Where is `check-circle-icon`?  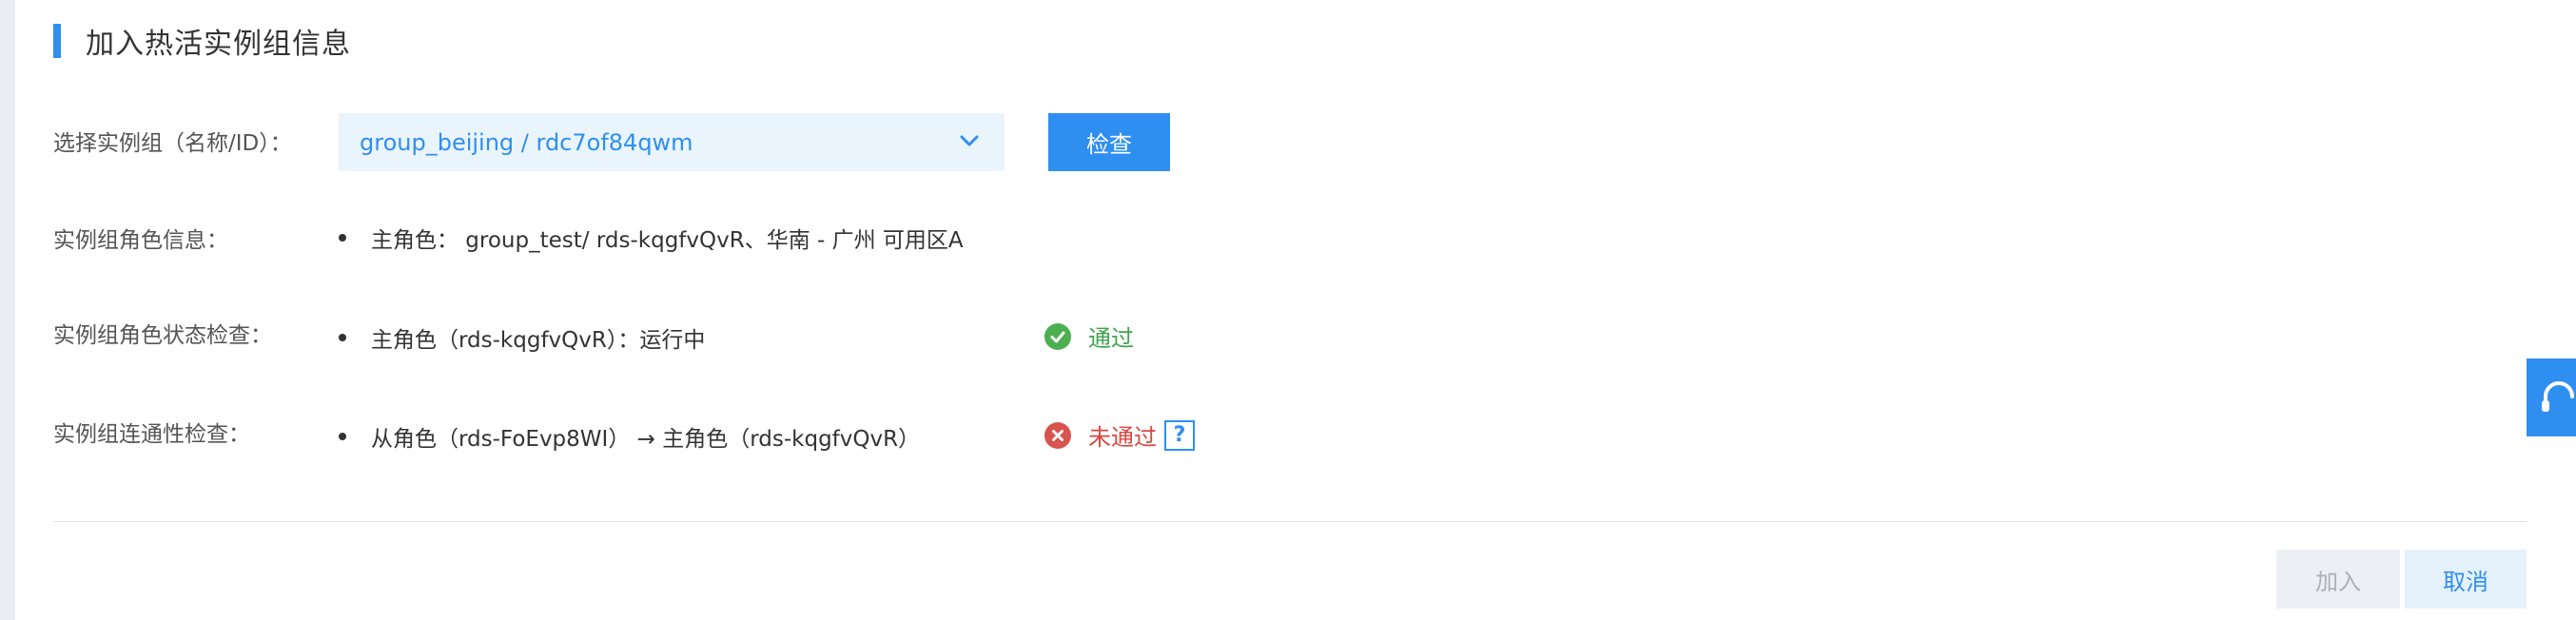 check-circle-icon is located at coordinates (1058, 336).